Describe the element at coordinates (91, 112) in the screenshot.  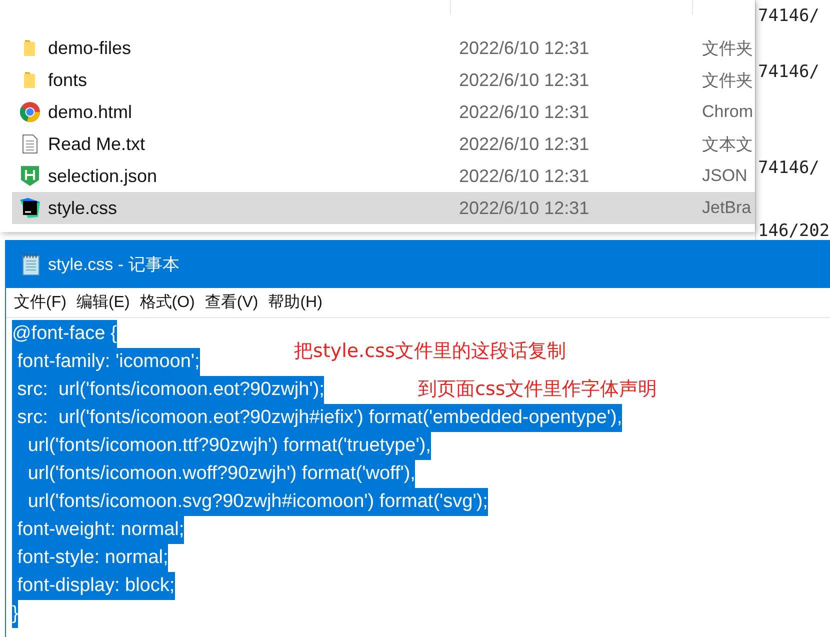
I see `file-name: demo.html` at that location.